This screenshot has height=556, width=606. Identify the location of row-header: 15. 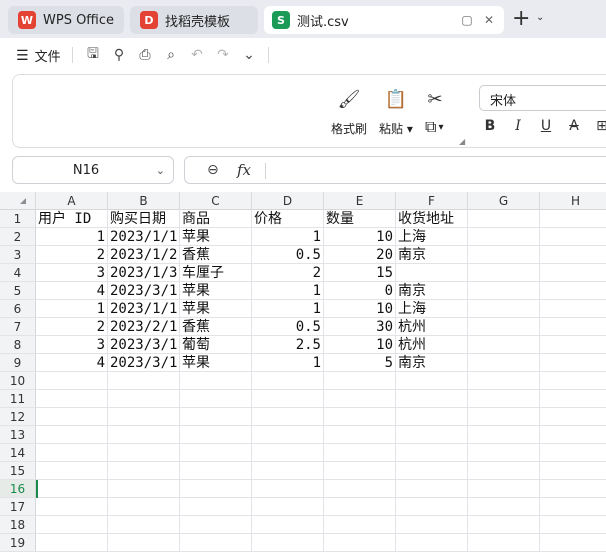
(18, 471).